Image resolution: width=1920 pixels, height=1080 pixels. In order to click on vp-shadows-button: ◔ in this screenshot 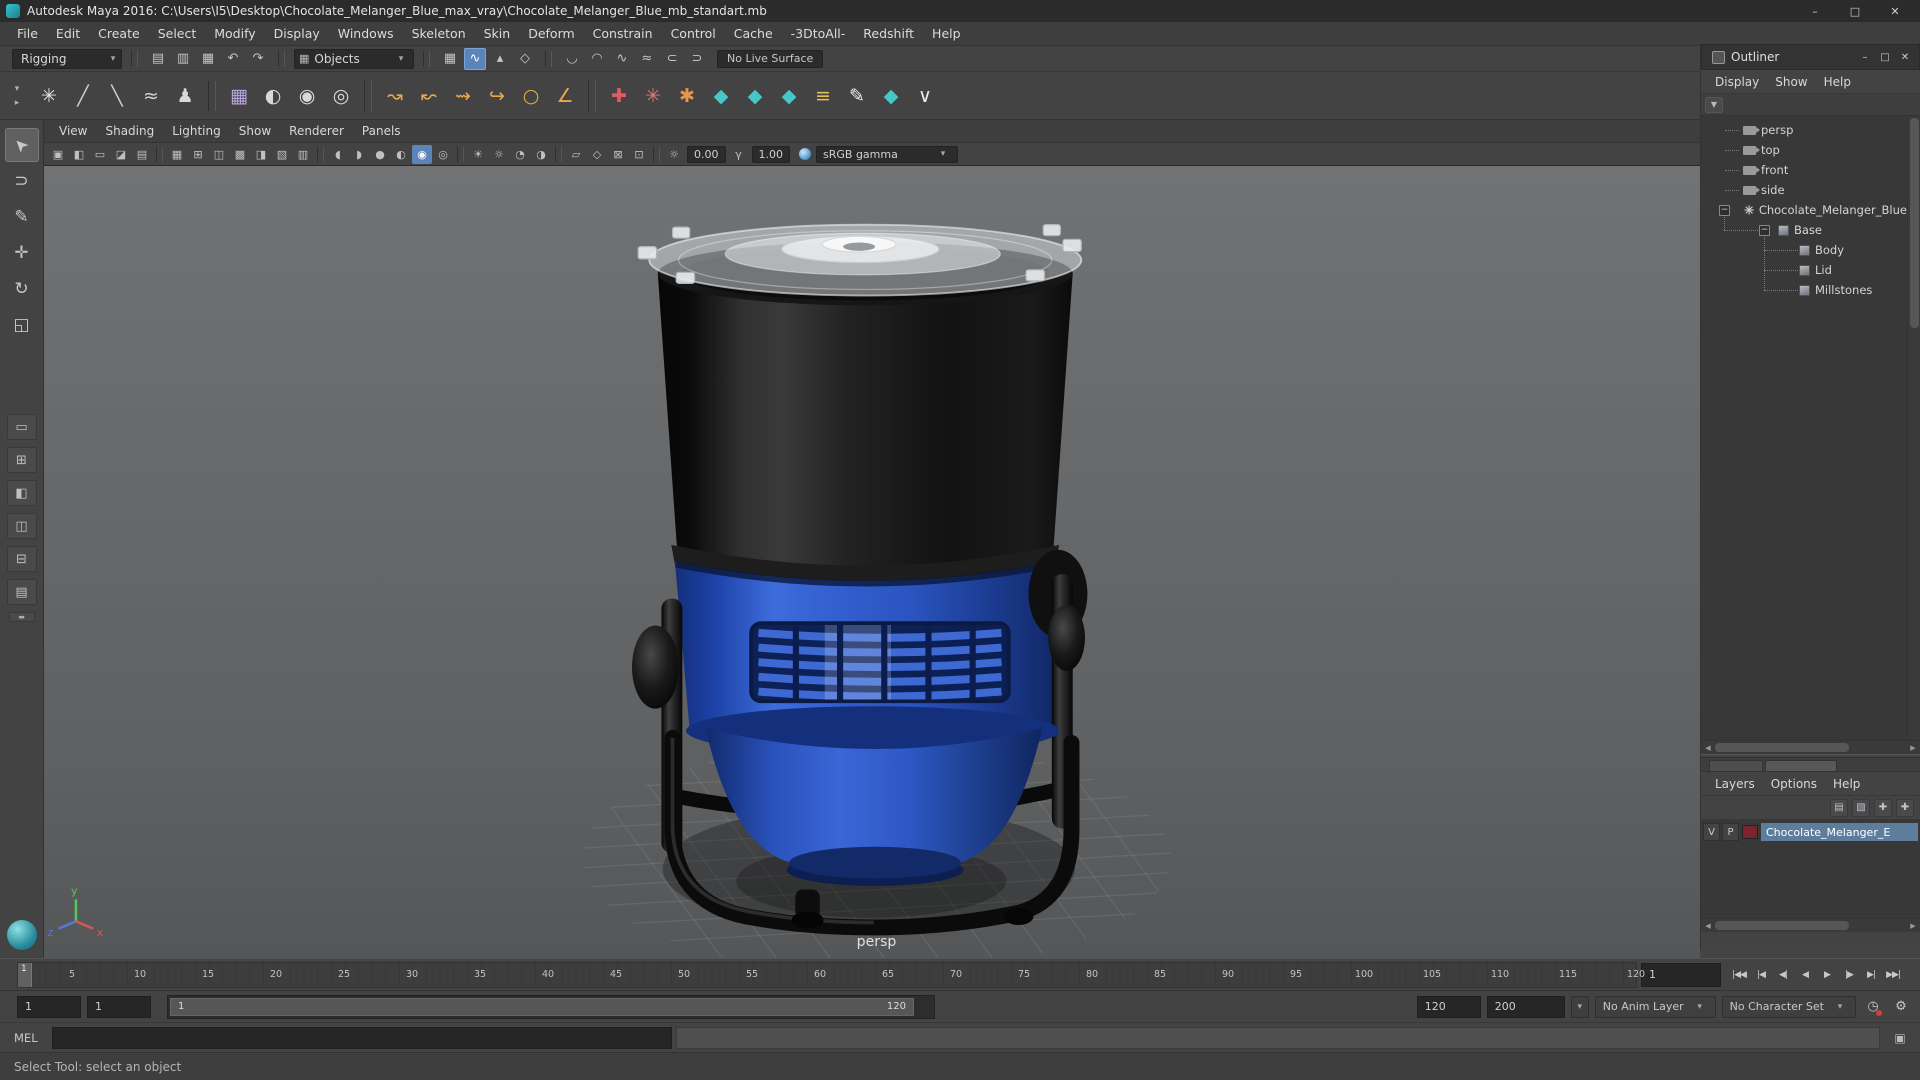, I will do `click(520, 154)`.